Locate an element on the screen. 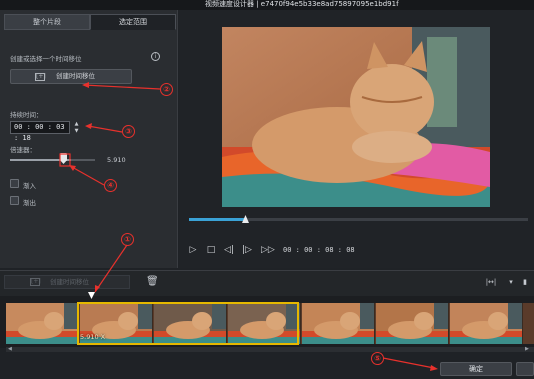 The width and height of the screenshot is (534, 379). timeline-create-timeshift-button: [+] 创建时间移位 is located at coordinates (67, 282).